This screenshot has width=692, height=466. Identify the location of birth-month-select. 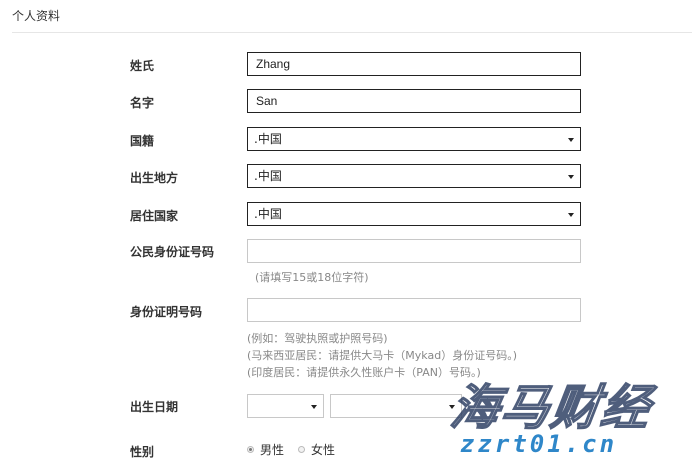
(396, 406).